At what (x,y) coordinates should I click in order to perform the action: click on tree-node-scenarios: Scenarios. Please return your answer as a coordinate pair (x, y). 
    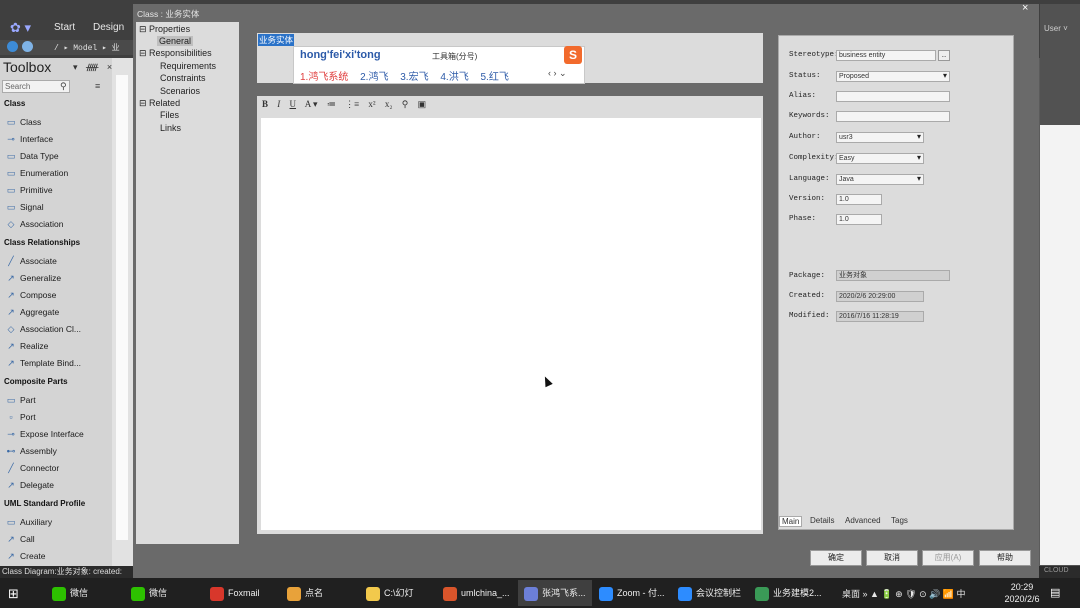
    Looking at the image, I should click on (180, 91).